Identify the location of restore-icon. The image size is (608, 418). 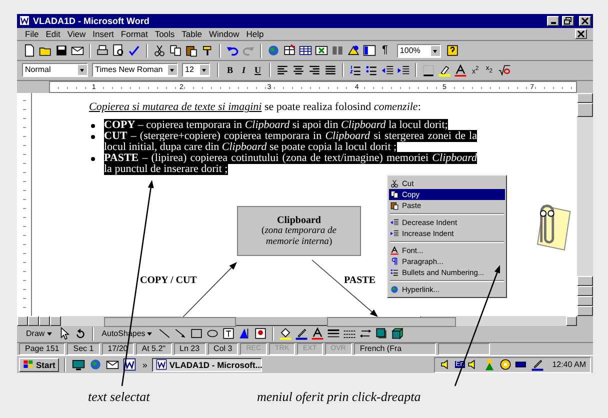
(568, 20).